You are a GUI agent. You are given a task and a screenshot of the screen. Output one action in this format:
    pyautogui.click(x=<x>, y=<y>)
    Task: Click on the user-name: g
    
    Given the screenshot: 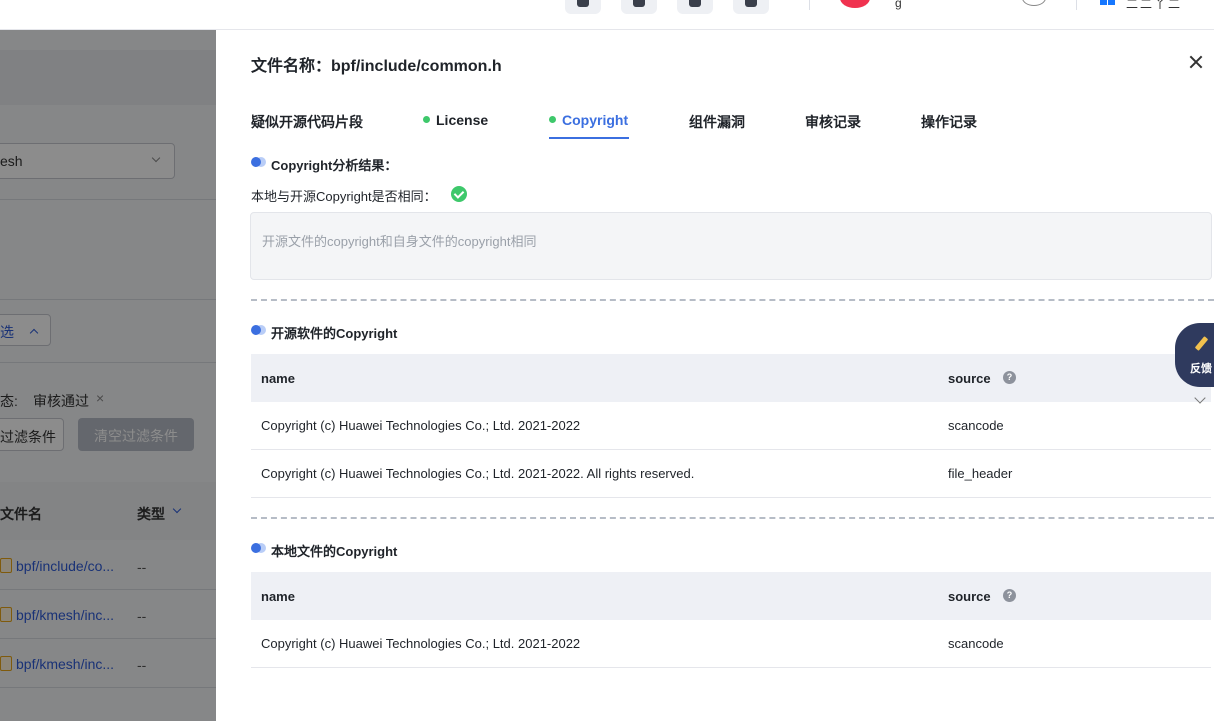 What is the action you would take?
    pyautogui.click(x=898, y=5)
    